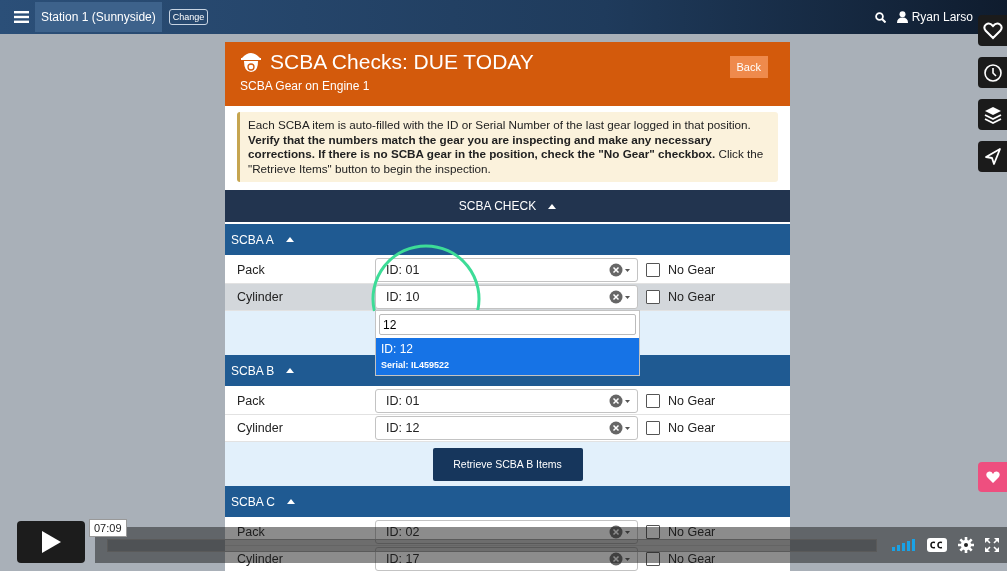  Describe the element at coordinates (403, 297) in the screenshot. I see `select-value: ID: 10` at that location.